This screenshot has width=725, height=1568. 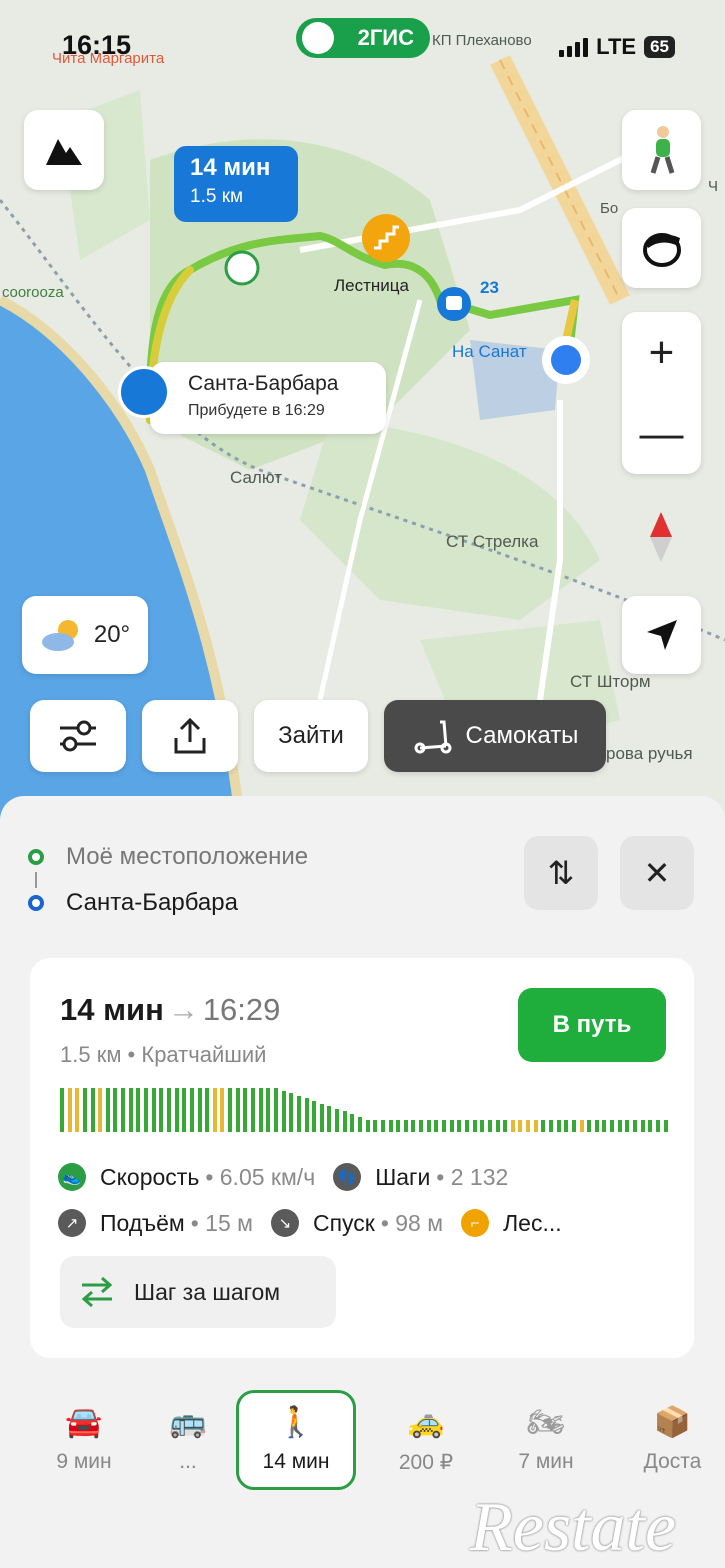 I want to click on zoom-in-button: +, so click(x=661, y=352).